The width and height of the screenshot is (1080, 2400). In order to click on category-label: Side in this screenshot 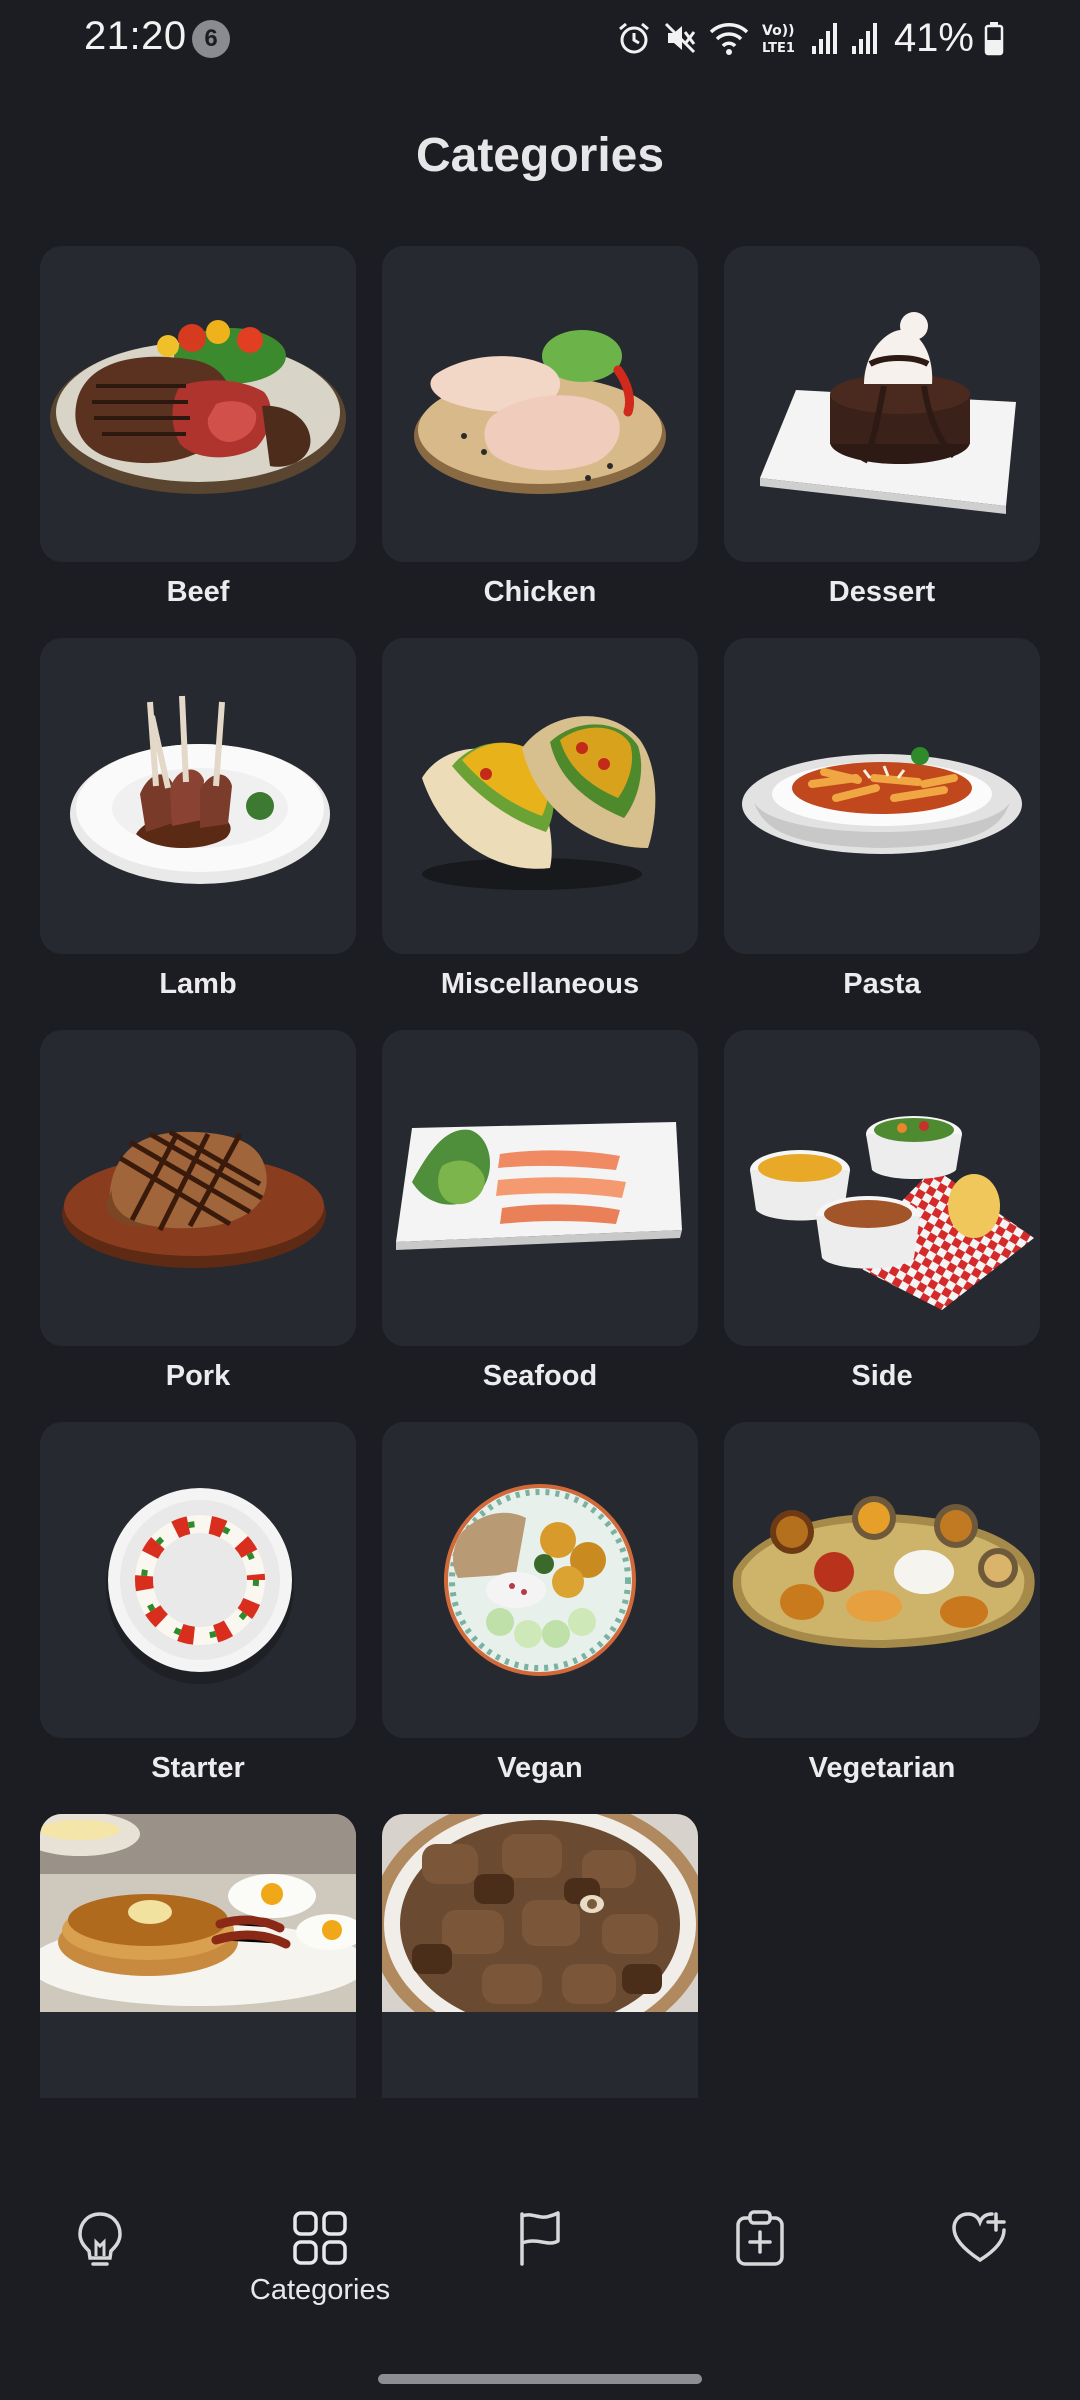, I will do `click(882, 1376)`.